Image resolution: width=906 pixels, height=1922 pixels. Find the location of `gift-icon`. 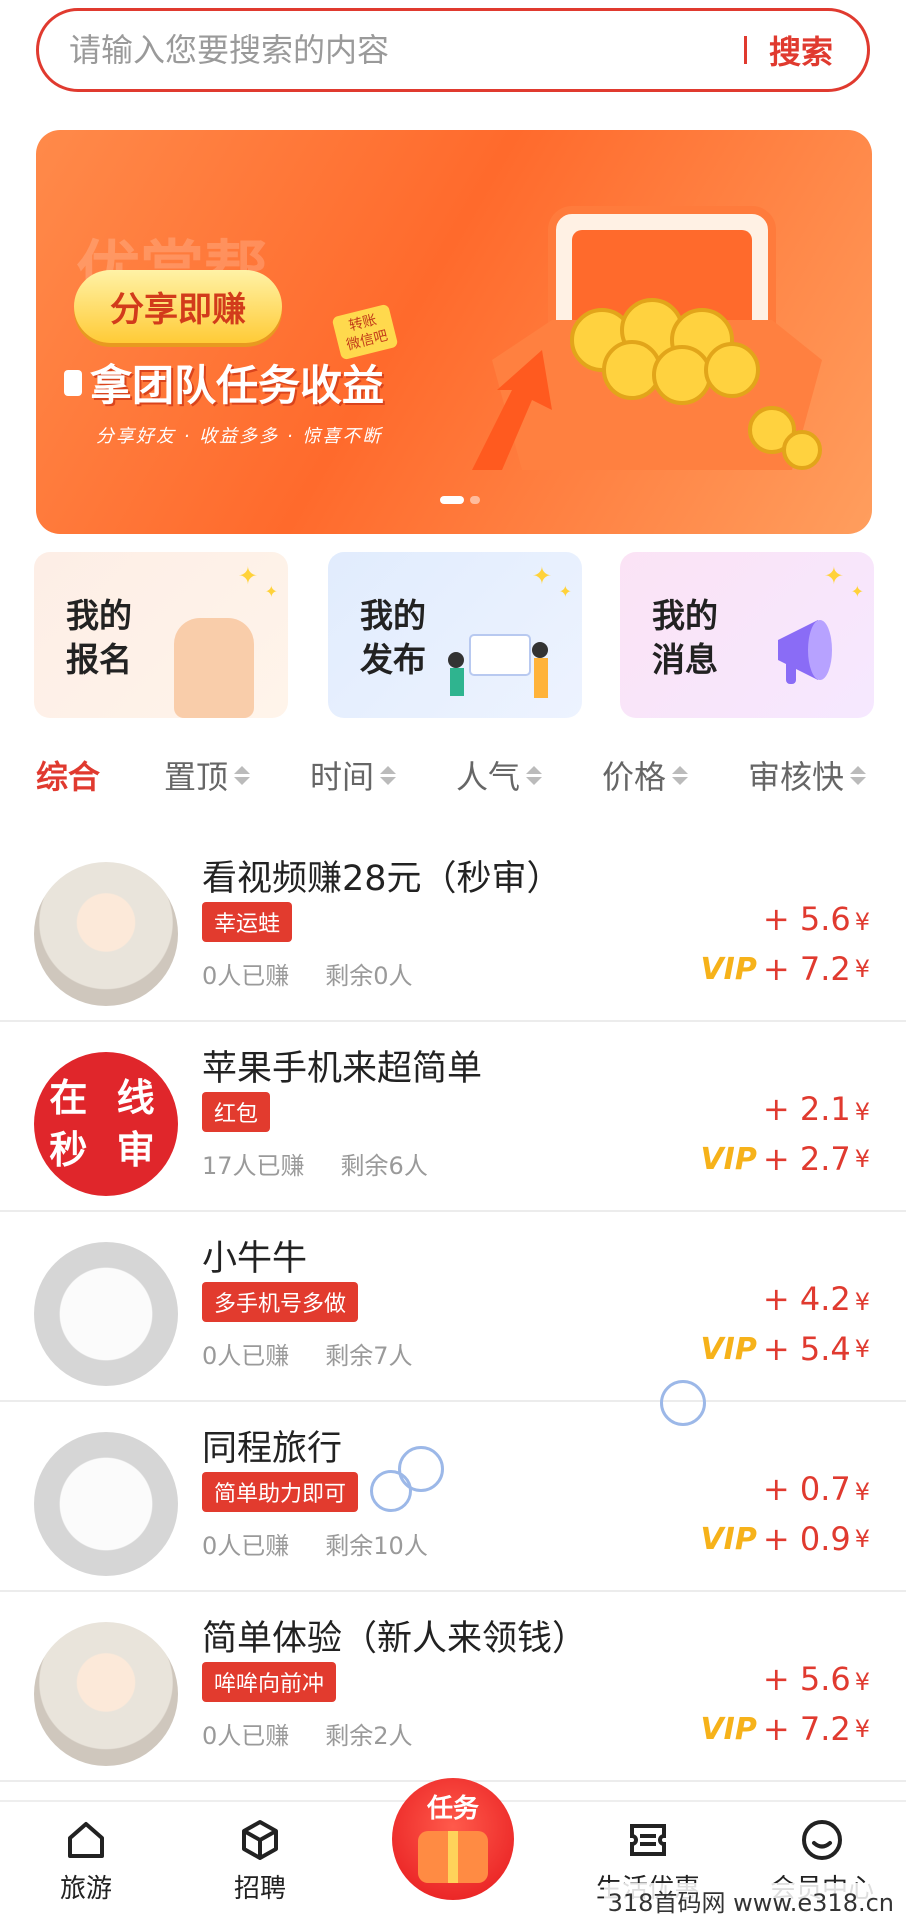

gift-icon is located at coordinates (453, 1857).